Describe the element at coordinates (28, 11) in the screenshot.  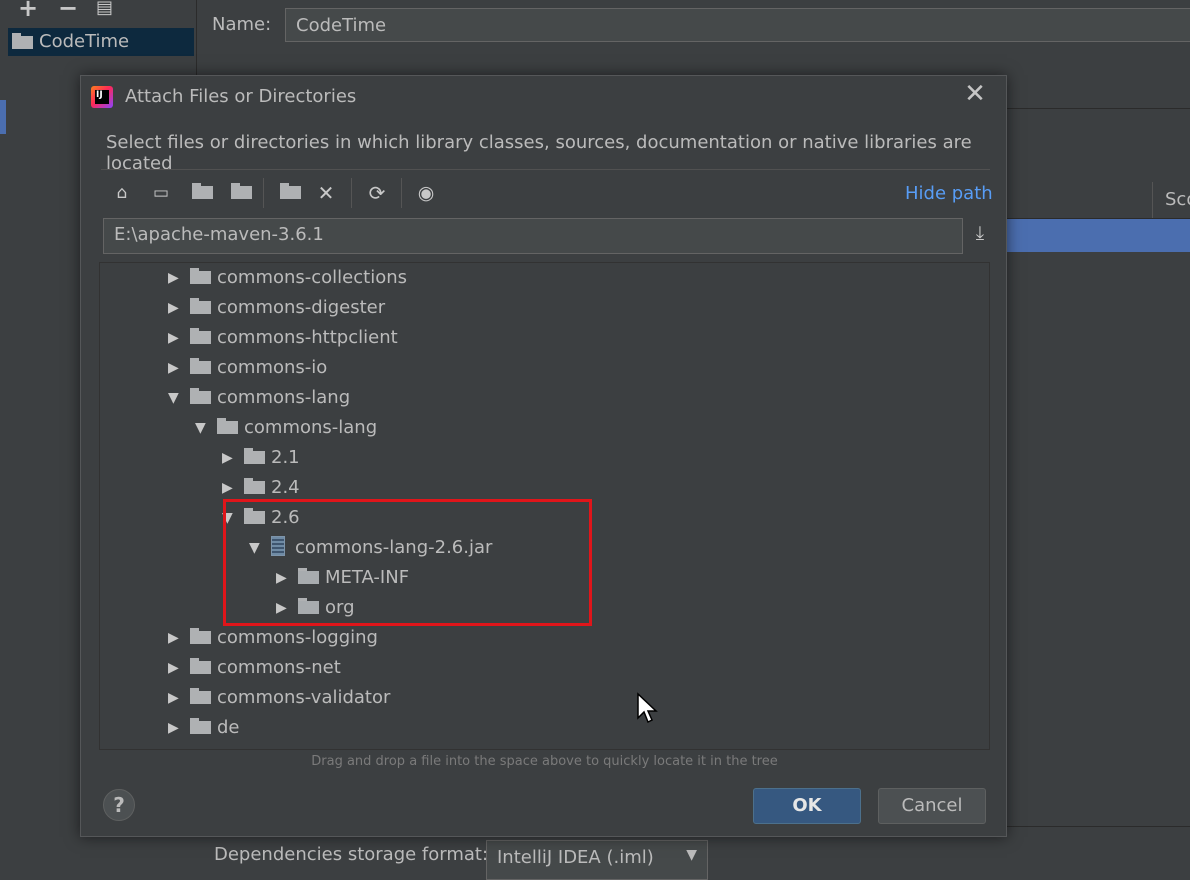
I see `add-icon: +` at that location.